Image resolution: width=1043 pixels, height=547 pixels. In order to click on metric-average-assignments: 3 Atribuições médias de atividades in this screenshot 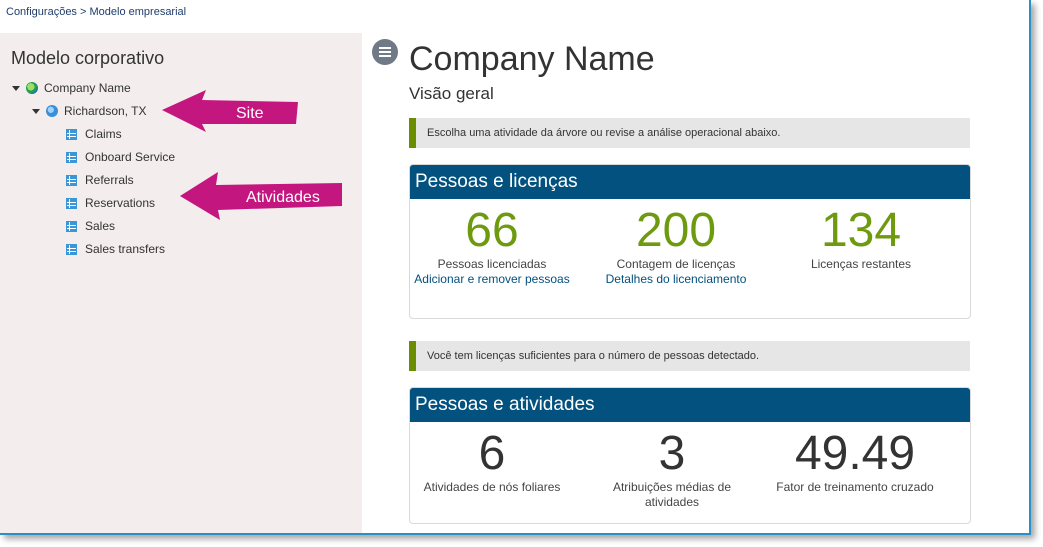, I will do `click(672, 469)`.